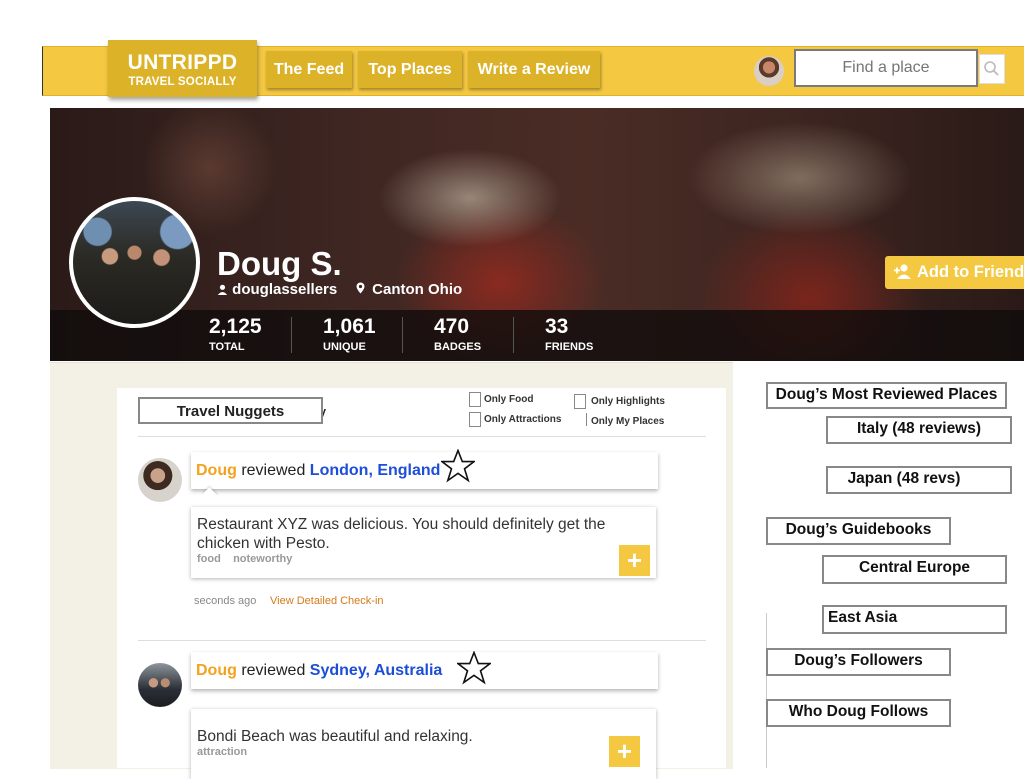 This screenshot has width=1024, height=779. What do you see at coordinates (222, 289) in the screenshot?
I see `user-icon` at bounding box center [222, 289].